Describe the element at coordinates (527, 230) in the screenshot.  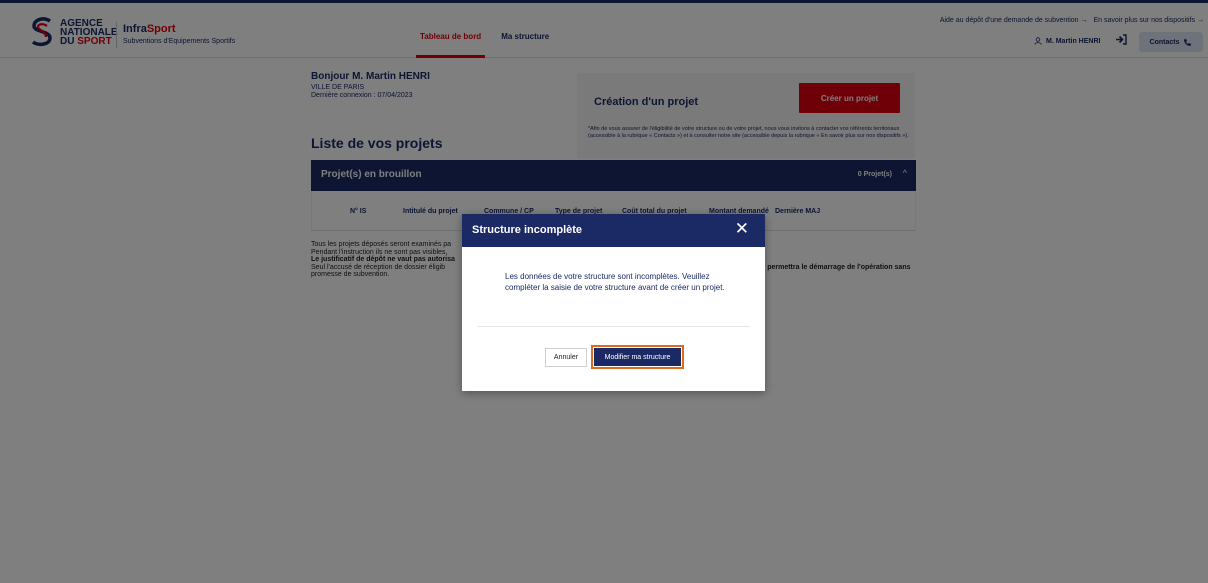
I see `modal-title: Structure incomplète` at that location.